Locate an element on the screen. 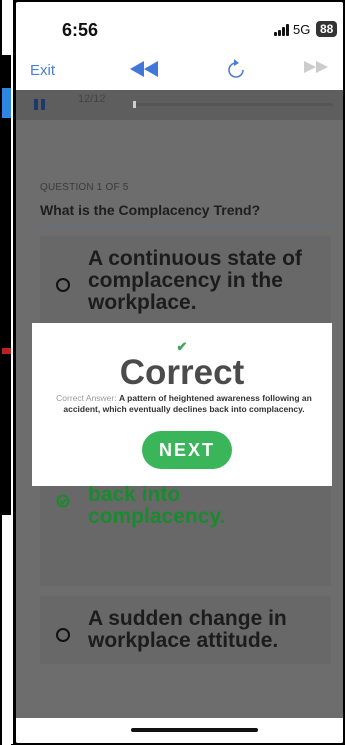 The width and height of the screenshot is (345, 745). rewind-icon is located at coordinates (144, 69).